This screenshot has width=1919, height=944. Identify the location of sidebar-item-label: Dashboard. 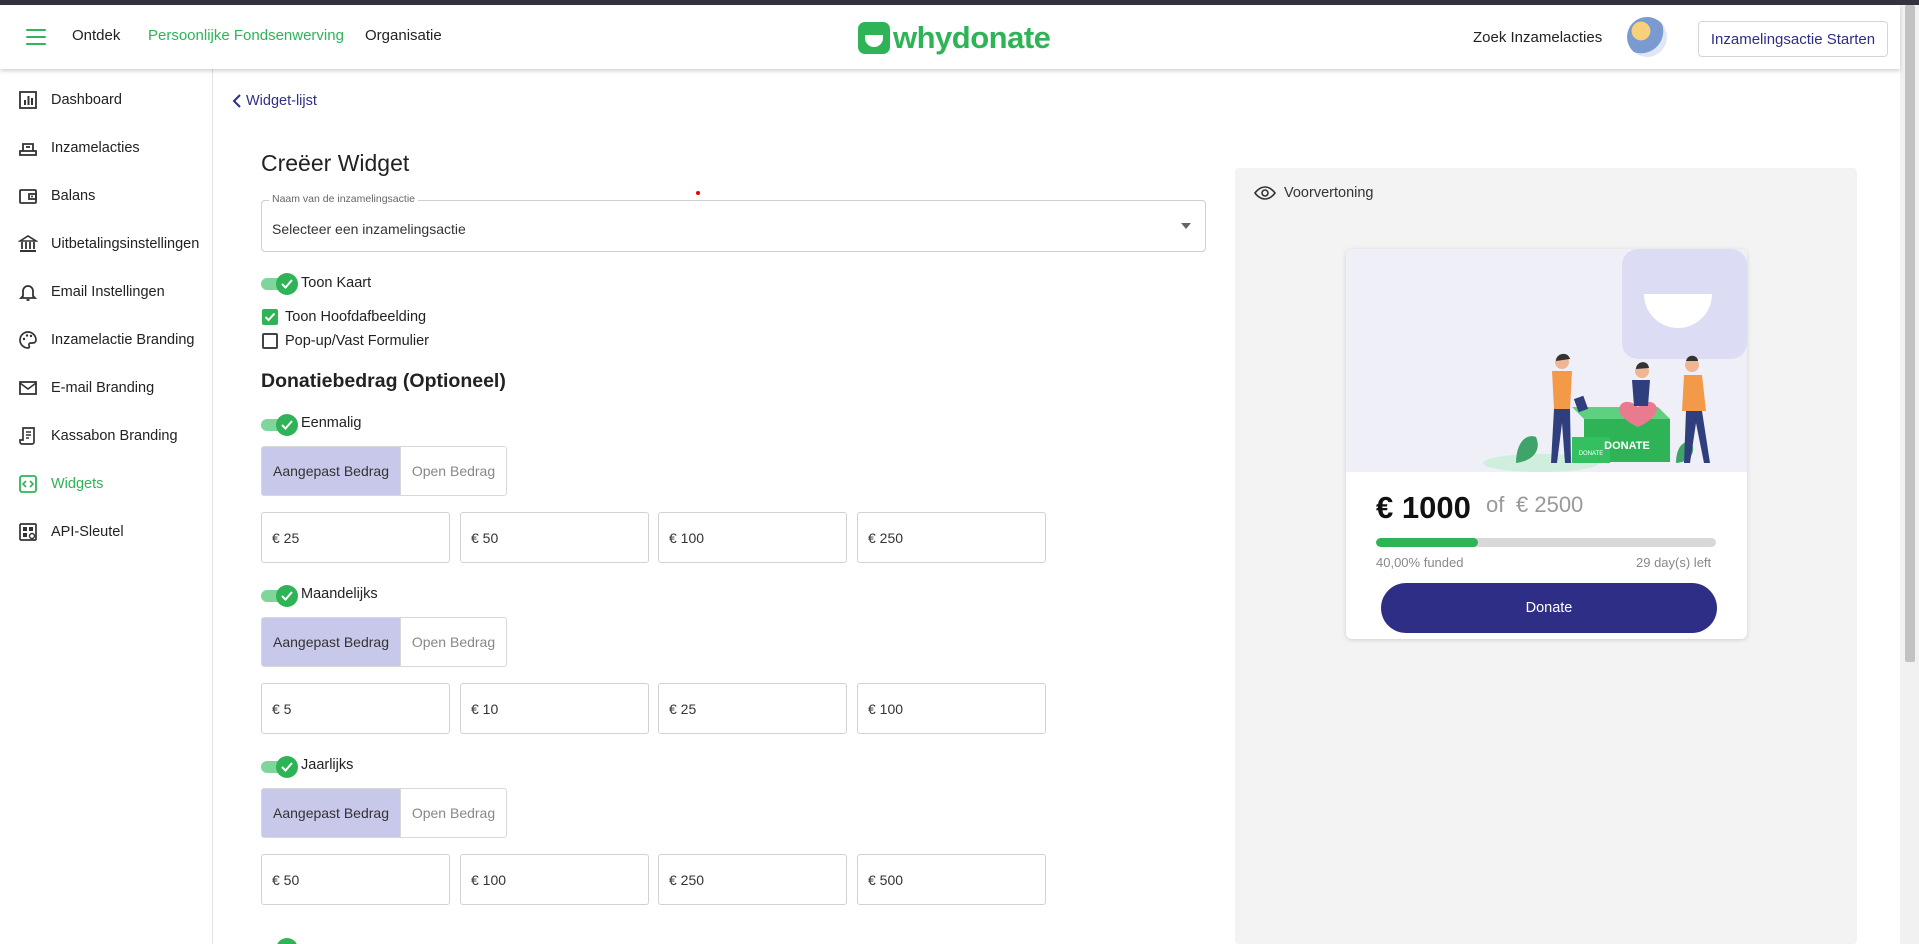
(86, 100).